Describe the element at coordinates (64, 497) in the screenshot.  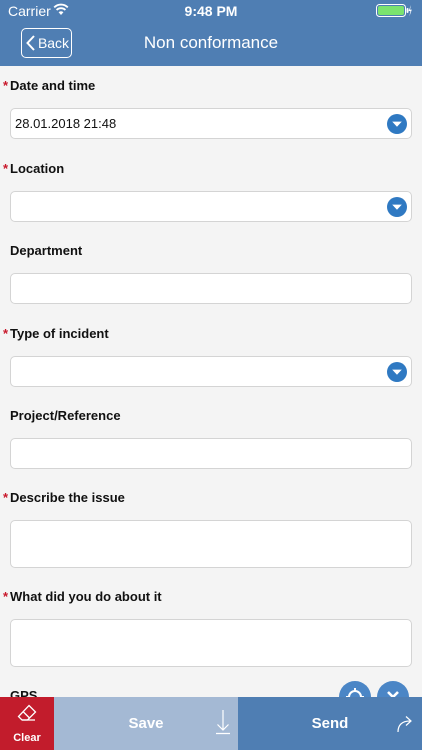
I see `describe-issue-label: * Describe the issue` at that location.